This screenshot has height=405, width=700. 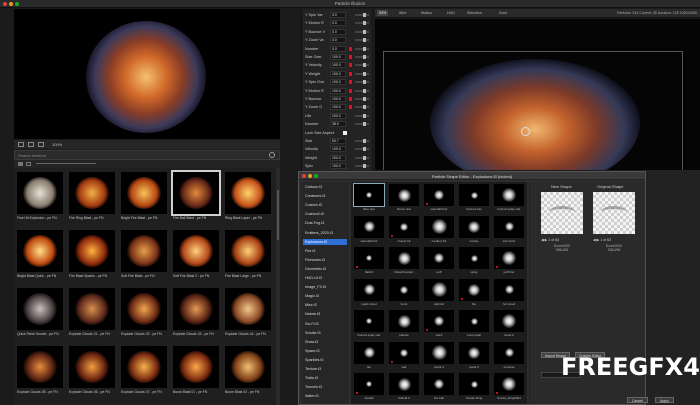 What do you see at coordinates (439, 293) in the screenshot?
I see `shape-item: debris2` at bounding box center [439, 293].